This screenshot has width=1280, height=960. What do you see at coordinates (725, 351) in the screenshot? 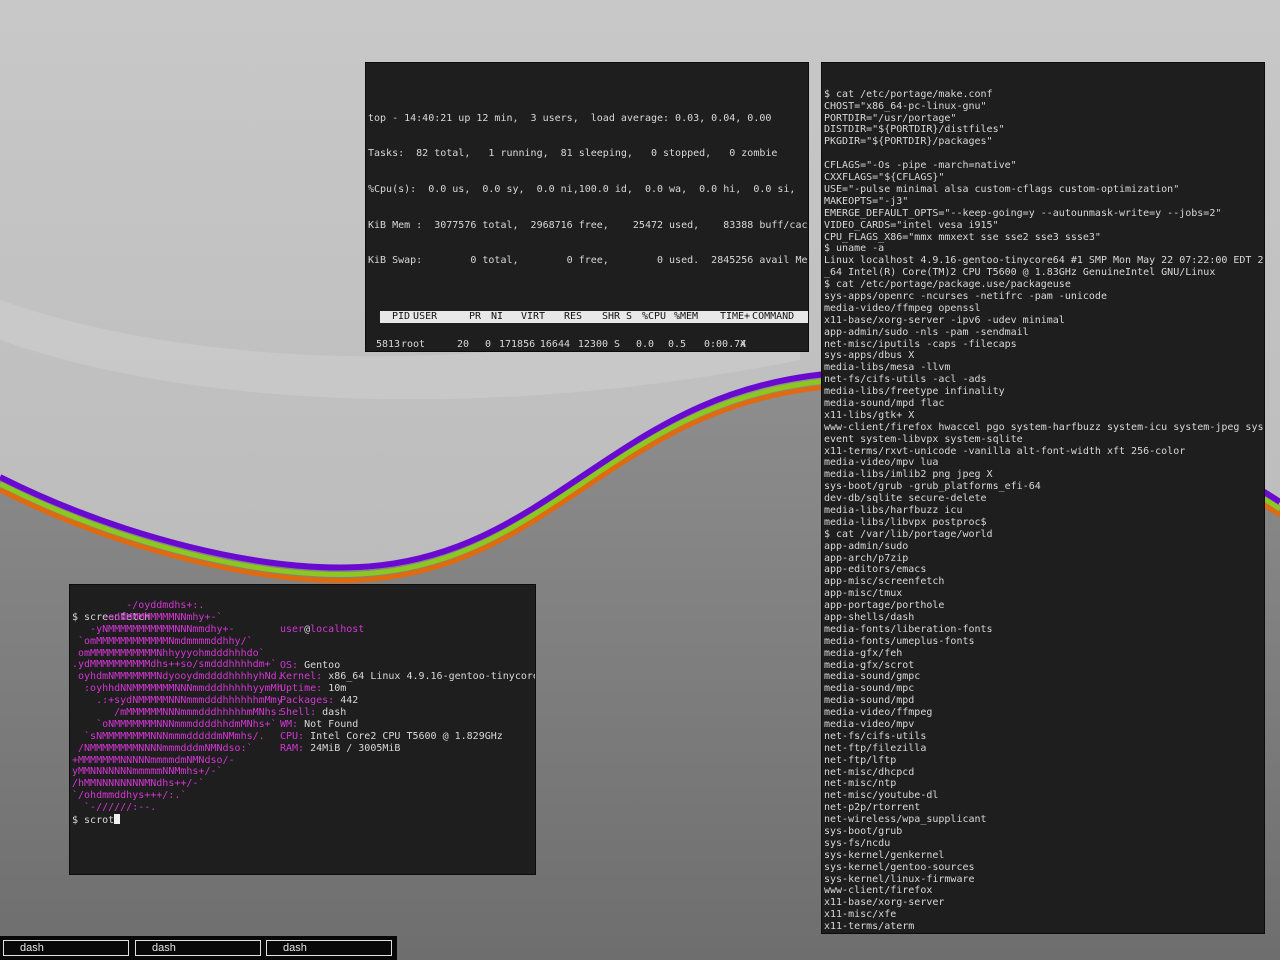
I see `process-cell: 0:00.04` at bounding box center [725, 351].